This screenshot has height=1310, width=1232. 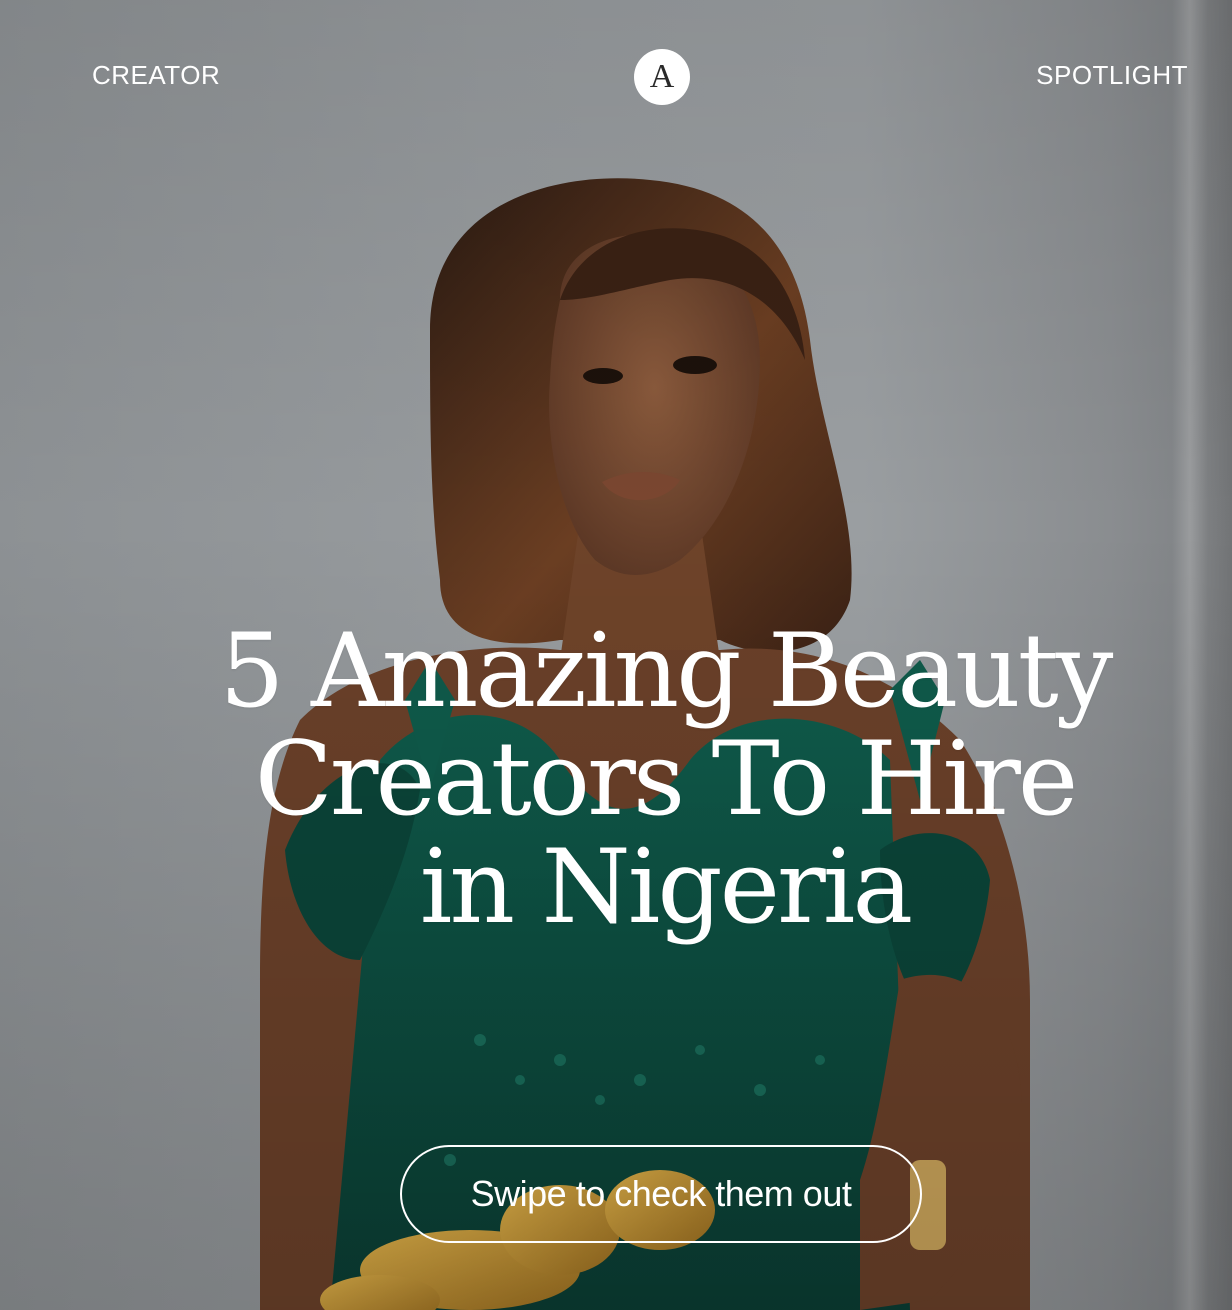 I want to click on headline-line-1: 5 Amazing Beauty, so click(x=666, y=671).